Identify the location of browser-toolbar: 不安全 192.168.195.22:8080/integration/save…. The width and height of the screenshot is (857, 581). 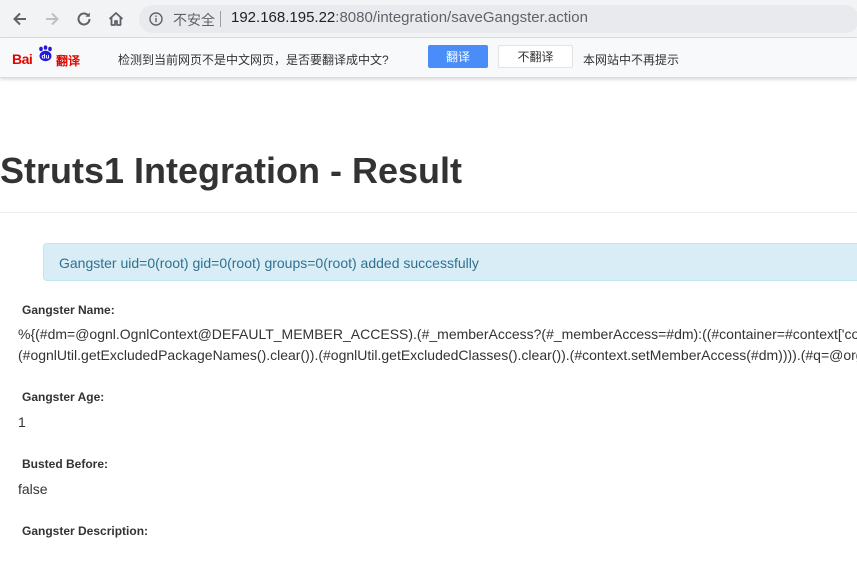
(428, 19).